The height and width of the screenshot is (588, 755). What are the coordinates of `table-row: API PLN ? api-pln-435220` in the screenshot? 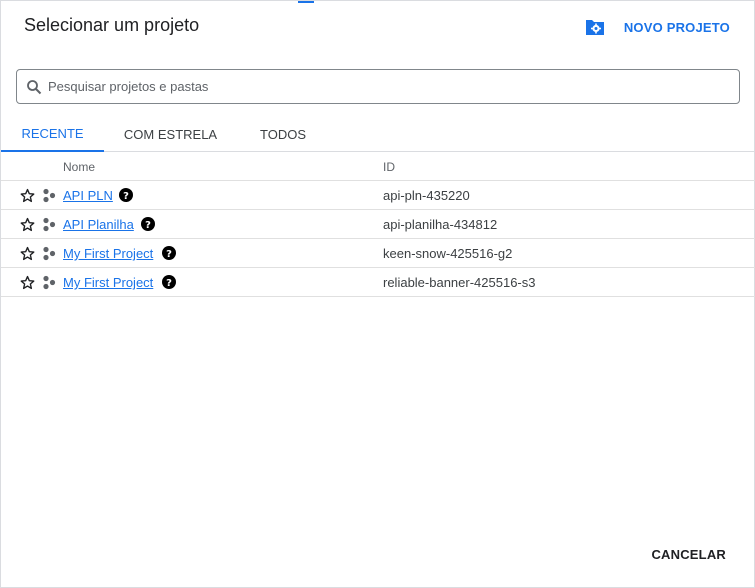 It's located at (378, 195).